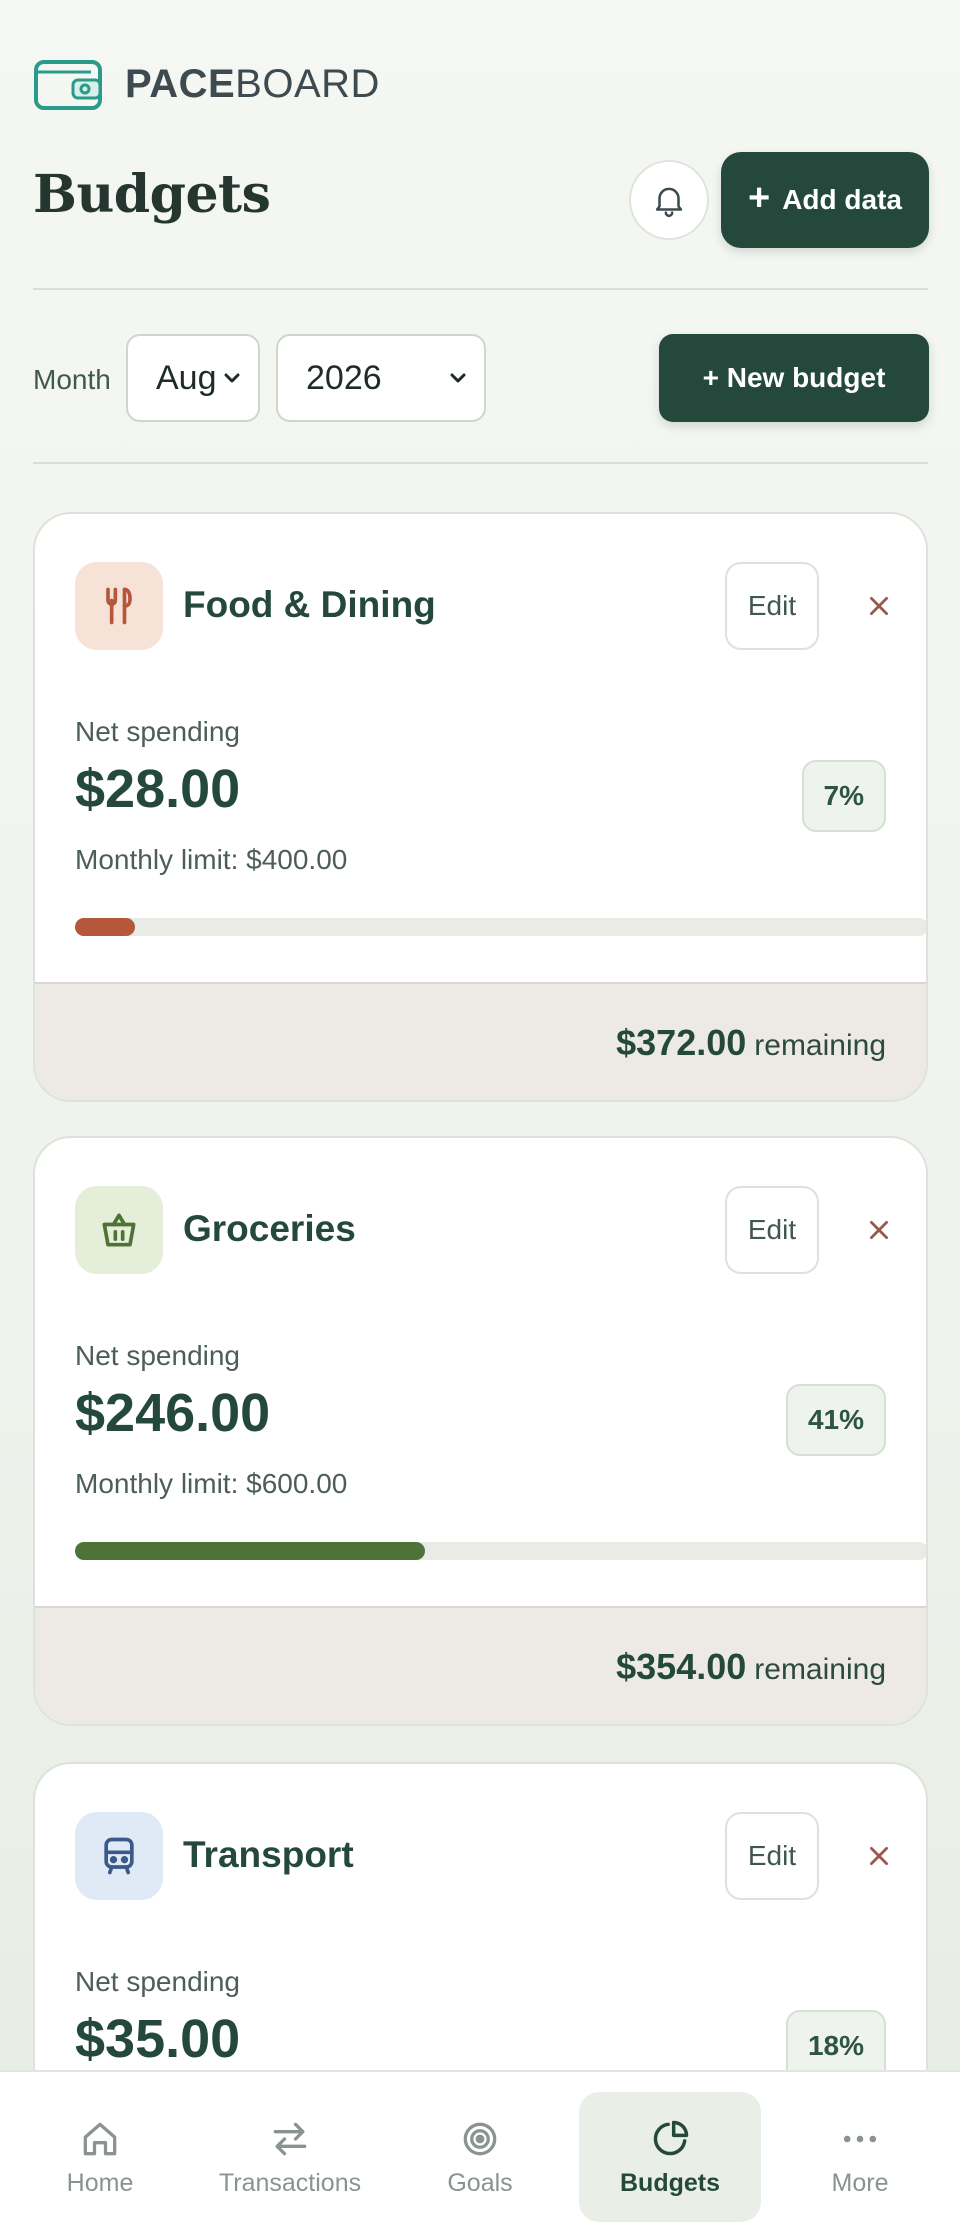  I want to click on nav-label: Goals, so click(480, 2182).